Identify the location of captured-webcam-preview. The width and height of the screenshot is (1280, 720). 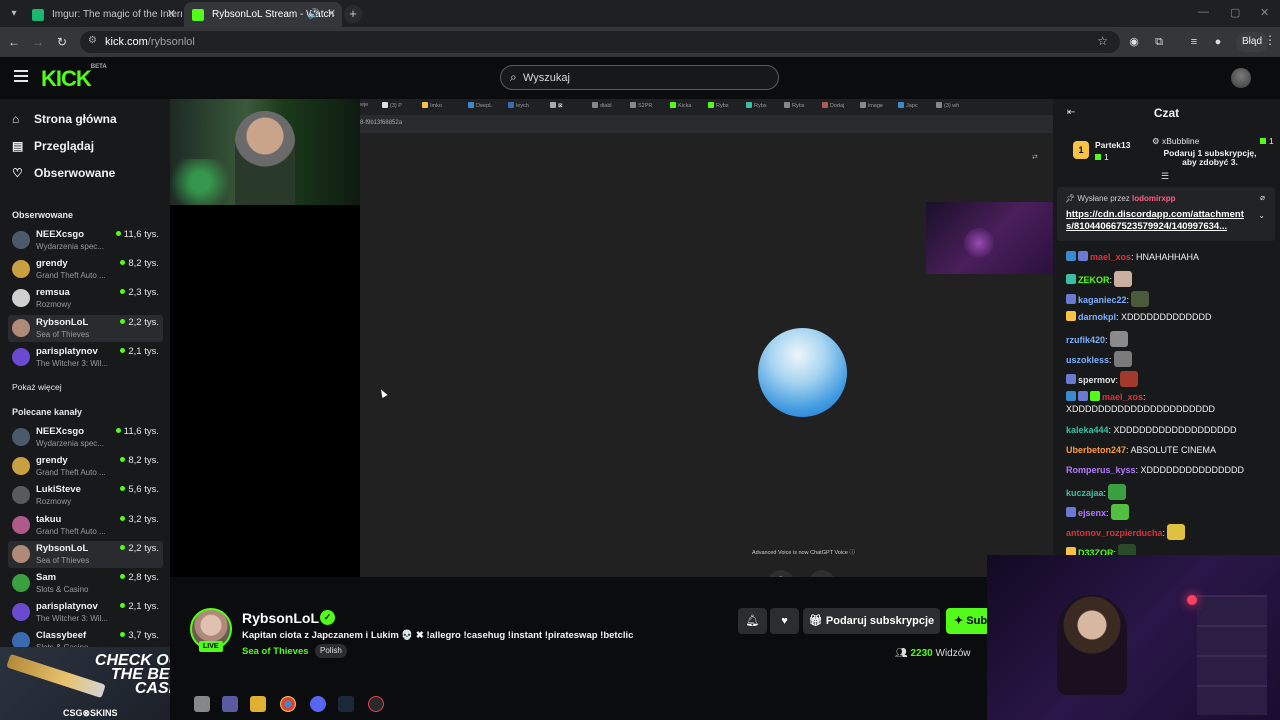
(989, 238).